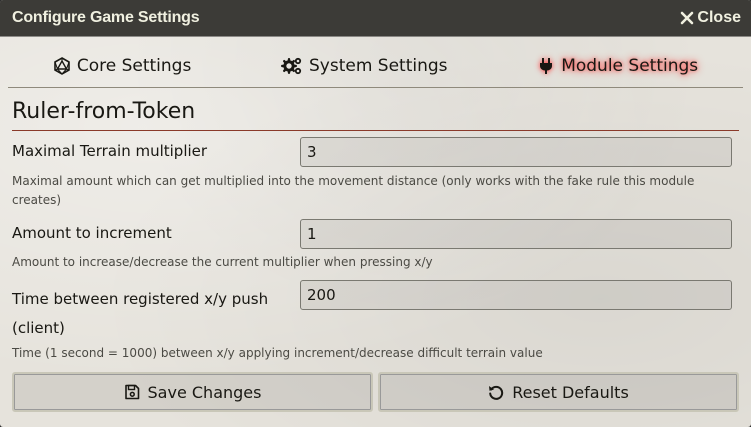 The width and height of the screenshot is (751, 427). I want to click on tab-core-settings-label: Core Settings, so click(134, 65).